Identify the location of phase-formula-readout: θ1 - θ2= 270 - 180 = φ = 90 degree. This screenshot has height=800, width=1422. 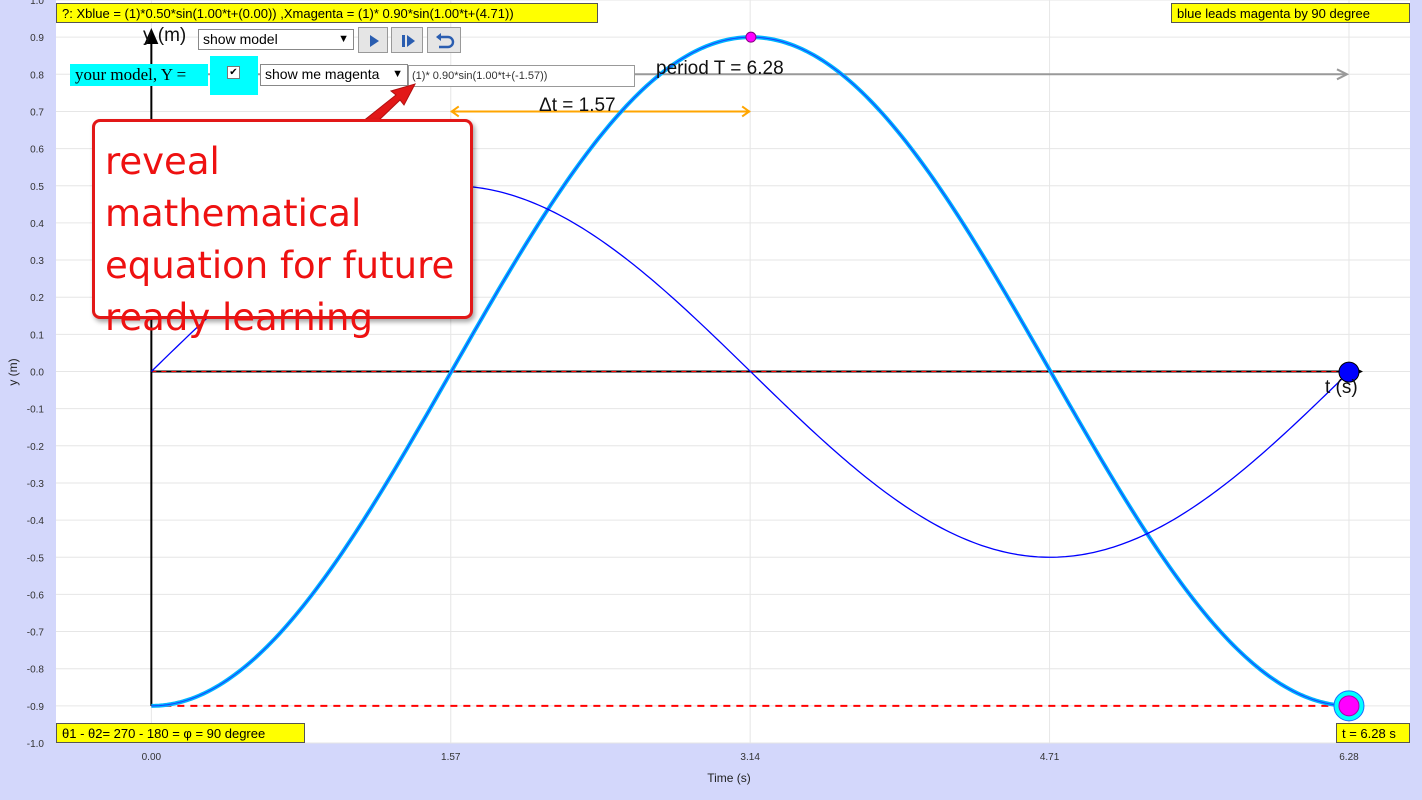
(180, 733).